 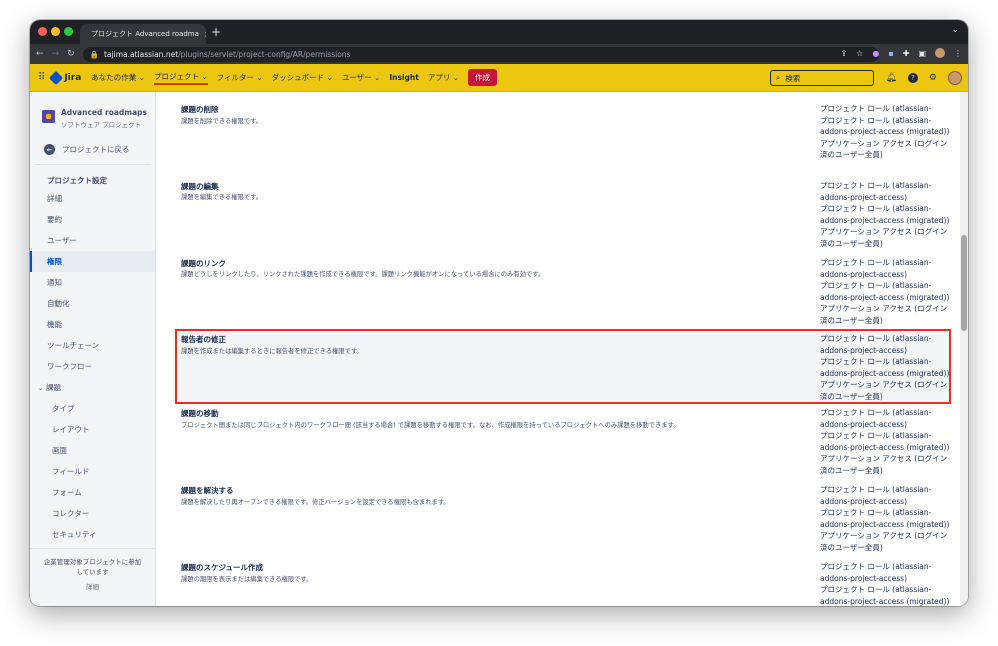 I want to click on company-managed-text: 企業管理対象プロジェクトに参加しています, so click(x=92, y=567).